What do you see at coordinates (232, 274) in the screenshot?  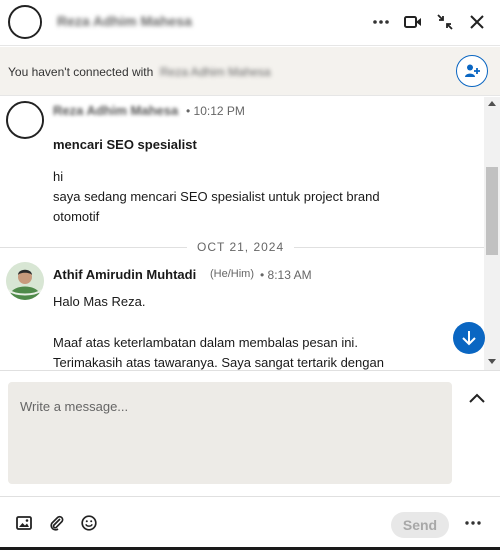 I see `sender-pronoun: (He/Him)` at bounding box center [232, 274].